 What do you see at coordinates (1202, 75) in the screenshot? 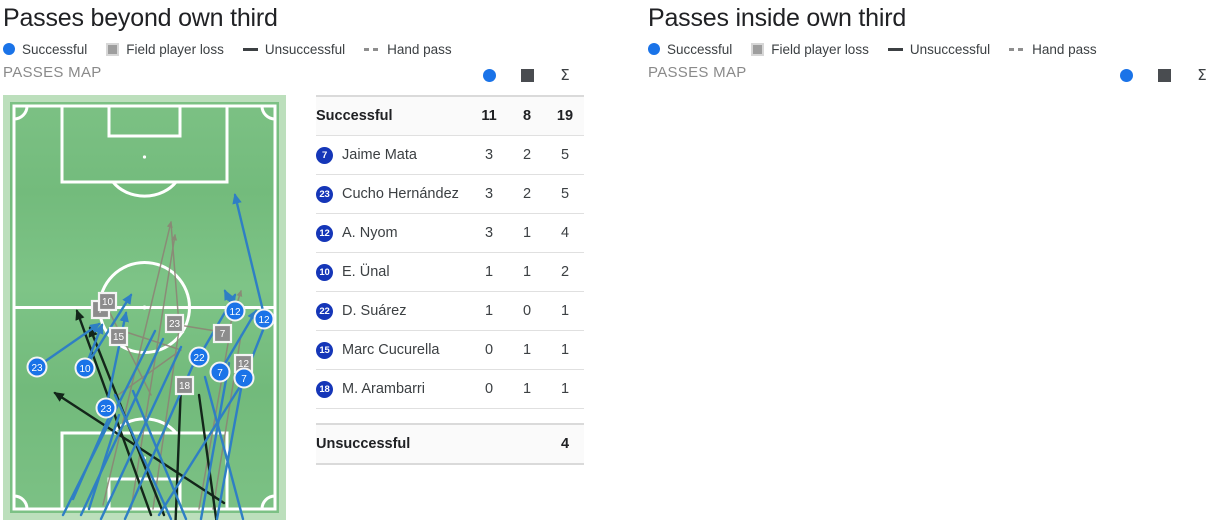
I see `sum-sigma-icon: Σ` at bounding box center [1202, 75].